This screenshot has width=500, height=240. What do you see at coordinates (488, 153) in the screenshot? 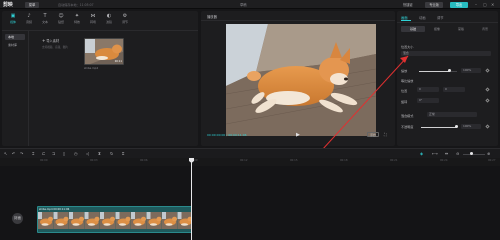
I see `zoom-in-icon: ⊕` at bounding box center [488, 153].